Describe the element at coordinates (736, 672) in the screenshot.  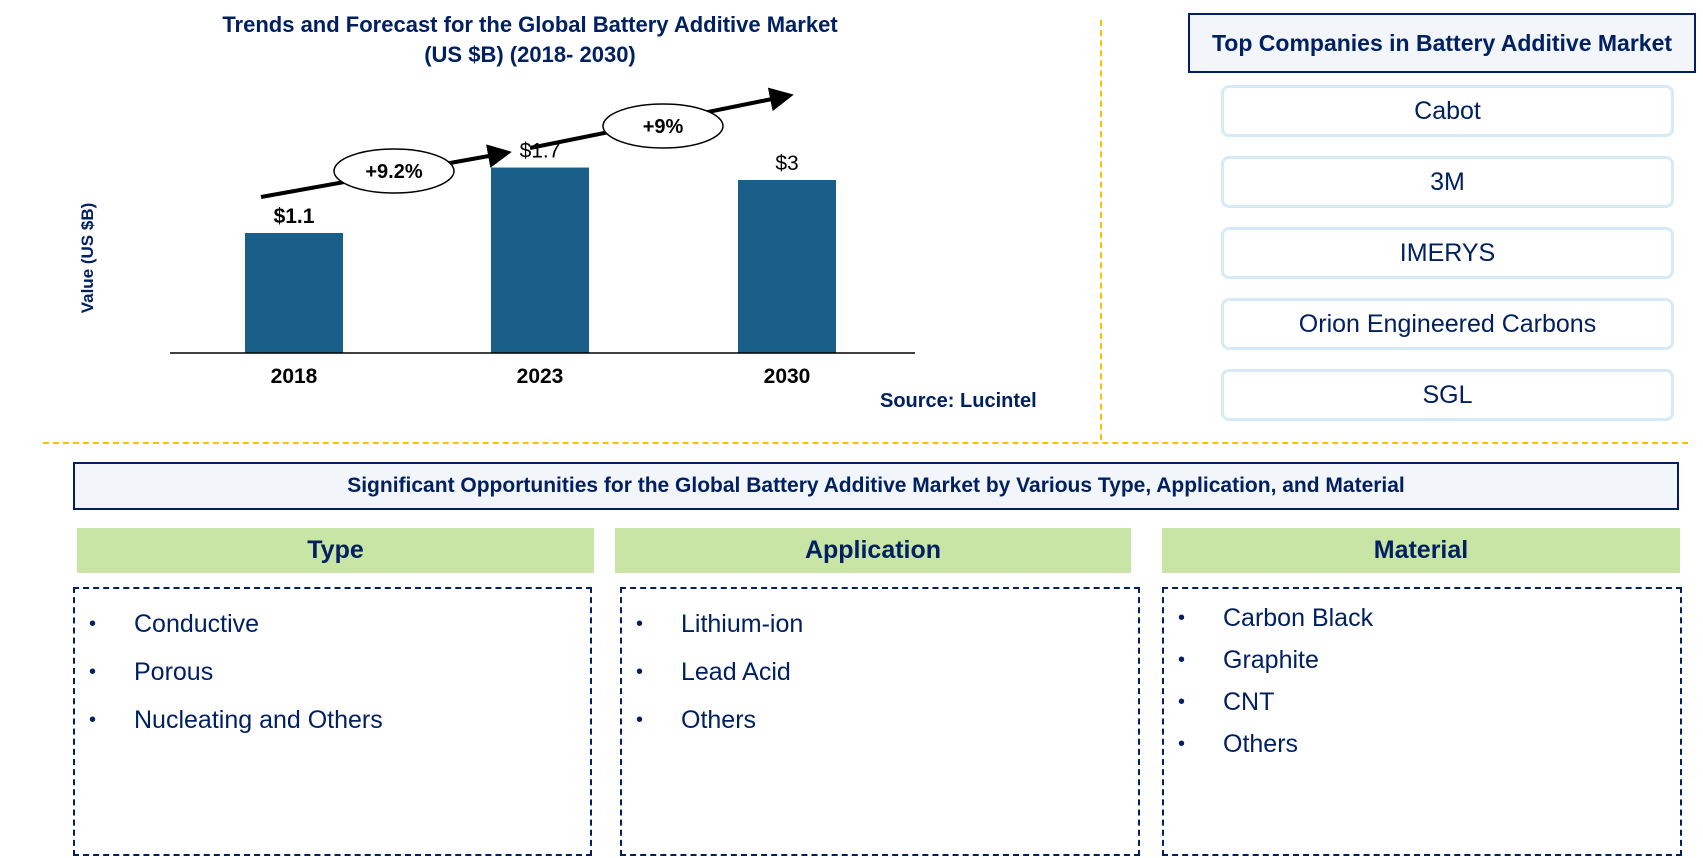
I see `list-item-text: Lead Acid` at that location.